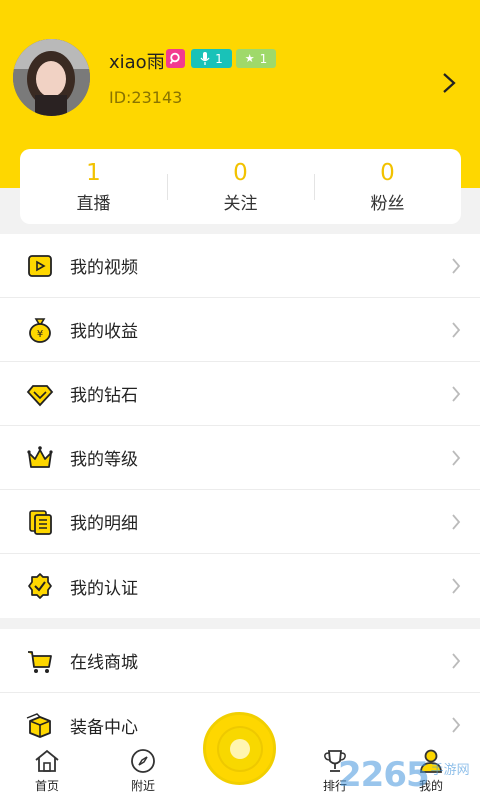 The width and height of the screenshot is (480, 800). I want to click on live-dot, so click(239, 748).